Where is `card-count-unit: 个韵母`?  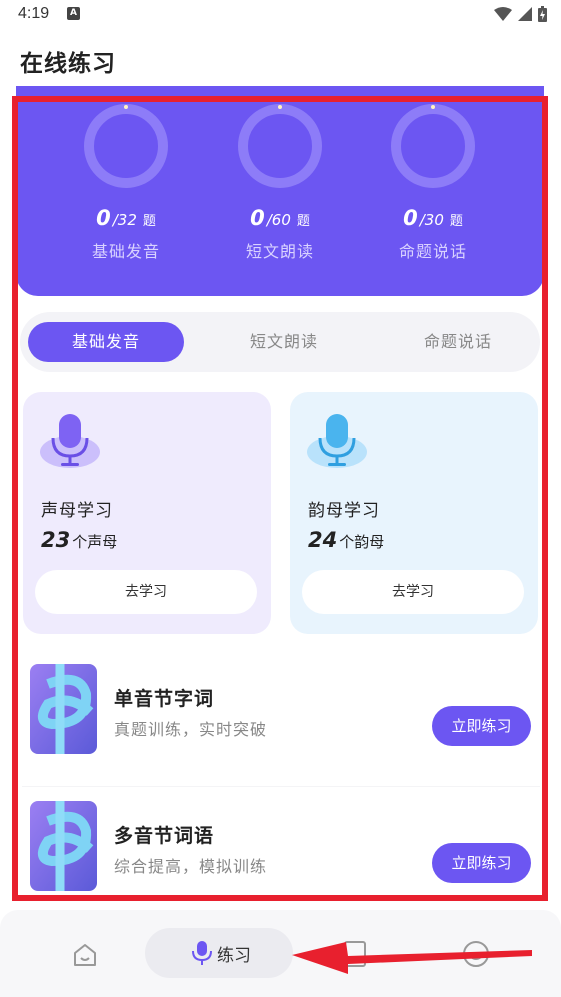 card-count-unit: 个韵母 is located at coordinates (362, 542).